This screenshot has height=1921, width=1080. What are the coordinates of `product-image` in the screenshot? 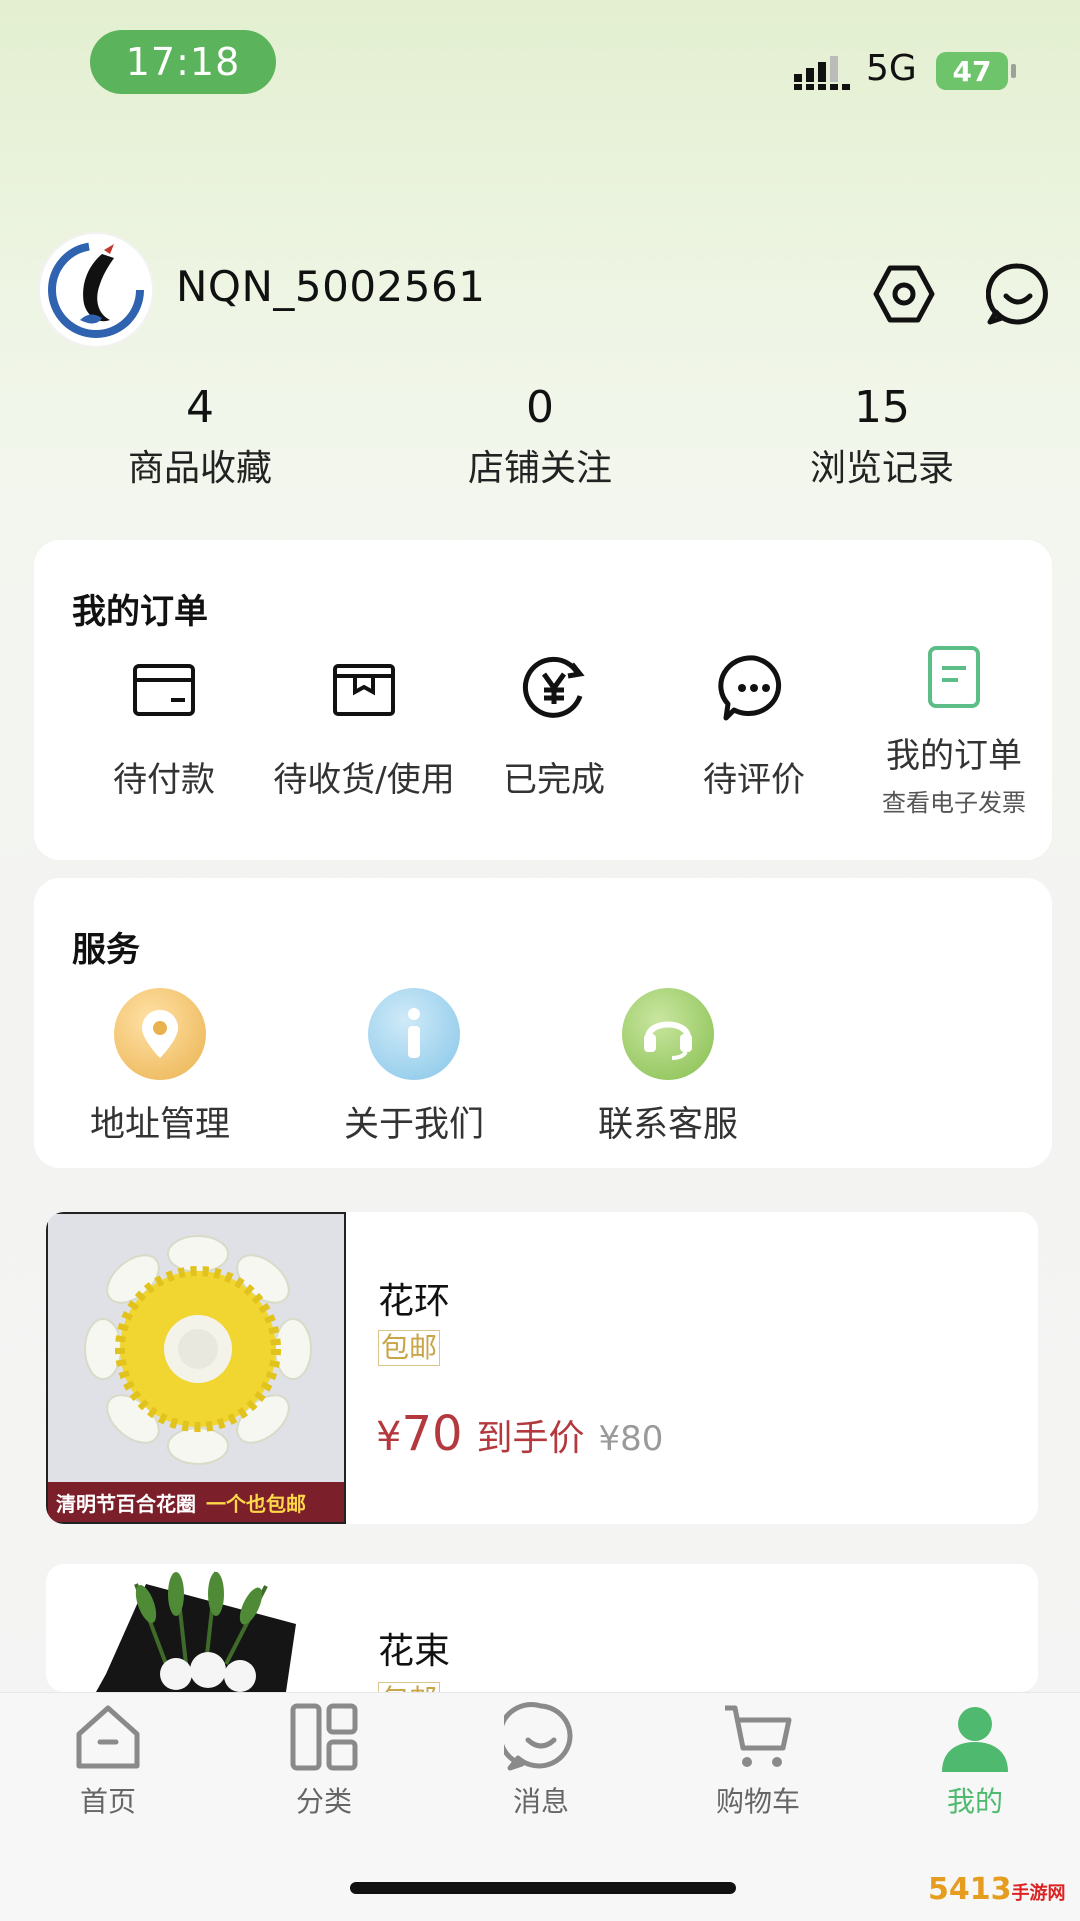 It's located at (196, 1628).